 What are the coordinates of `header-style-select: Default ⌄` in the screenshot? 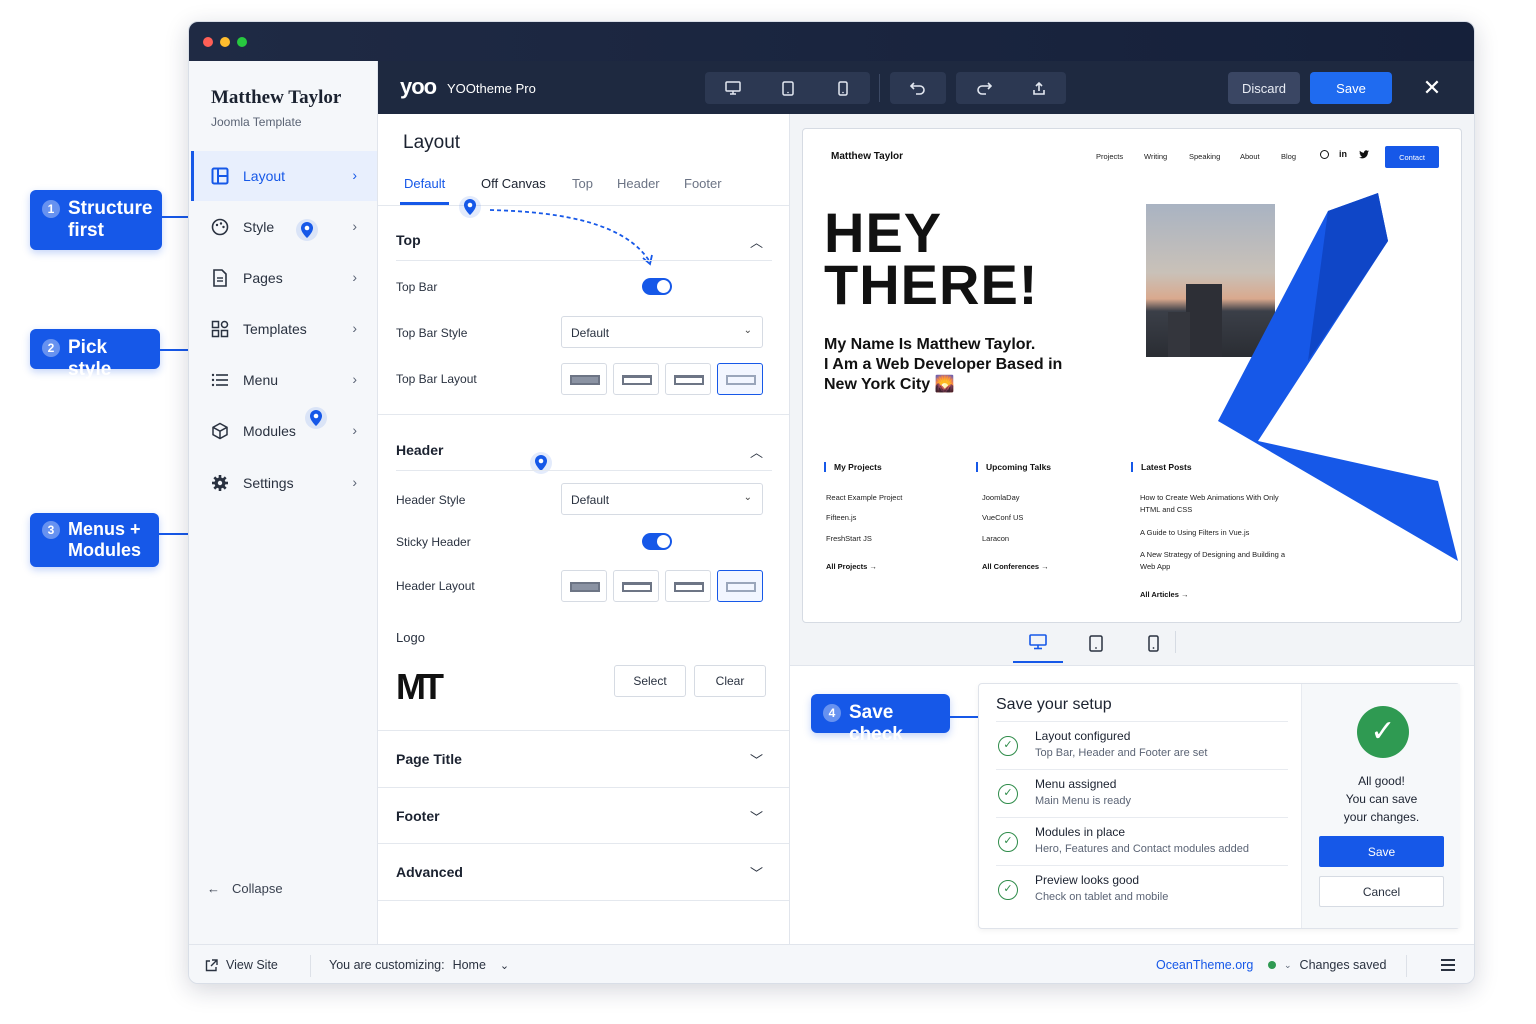 It's located at (662, 499).